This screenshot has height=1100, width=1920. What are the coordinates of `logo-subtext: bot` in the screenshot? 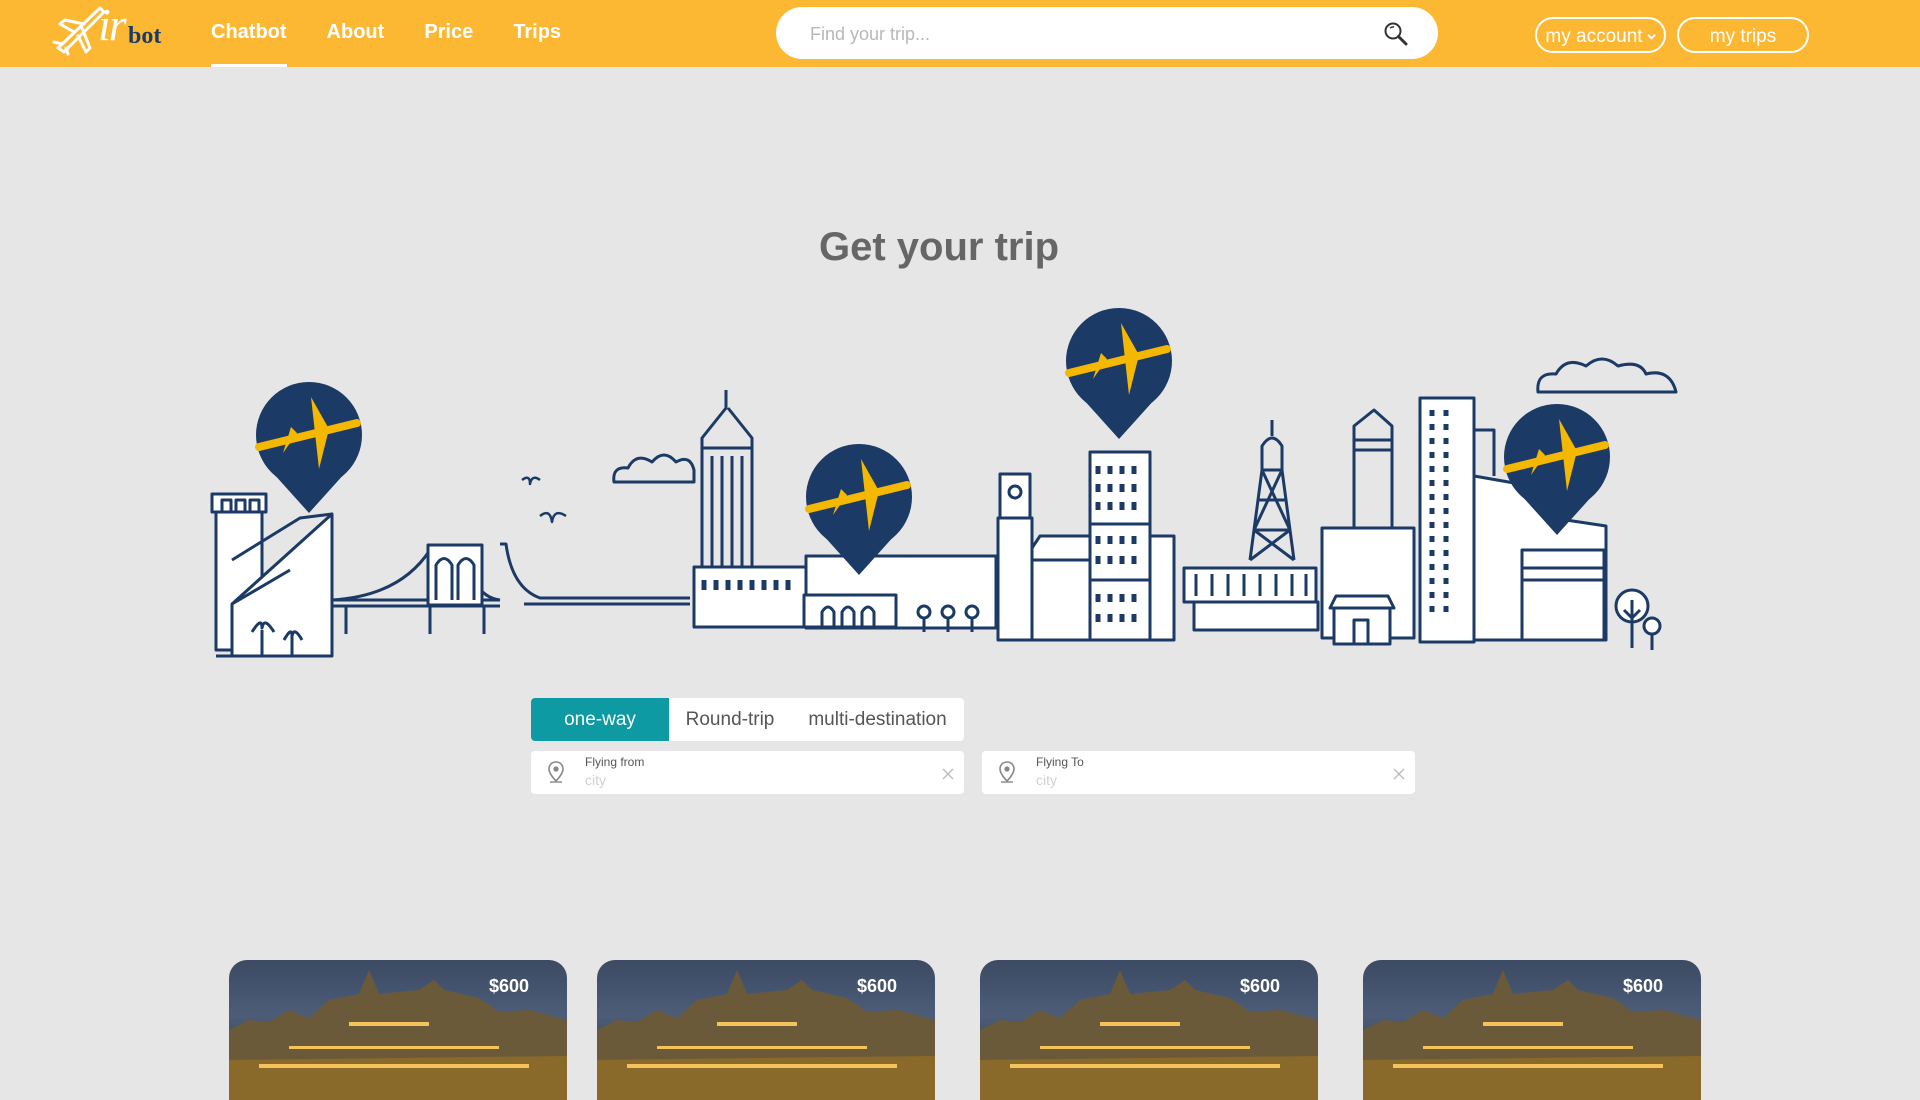 It's located at (145, 36).